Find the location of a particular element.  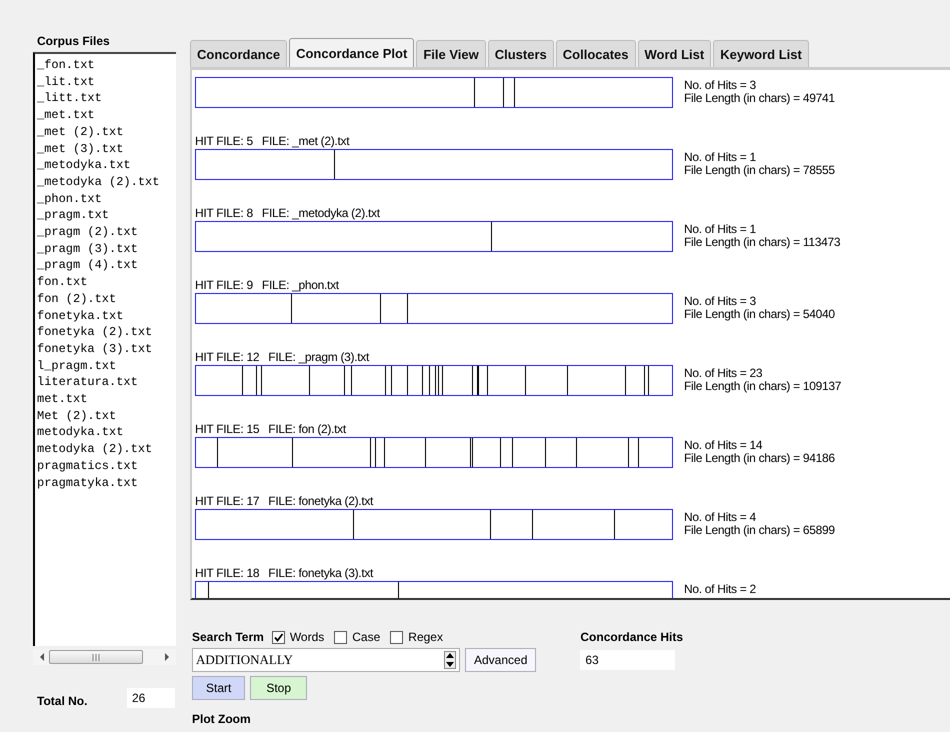

hit-file-label: HIT FILE: 12 FILE: _pragm (3).txt is located at coordinates (282, 357).